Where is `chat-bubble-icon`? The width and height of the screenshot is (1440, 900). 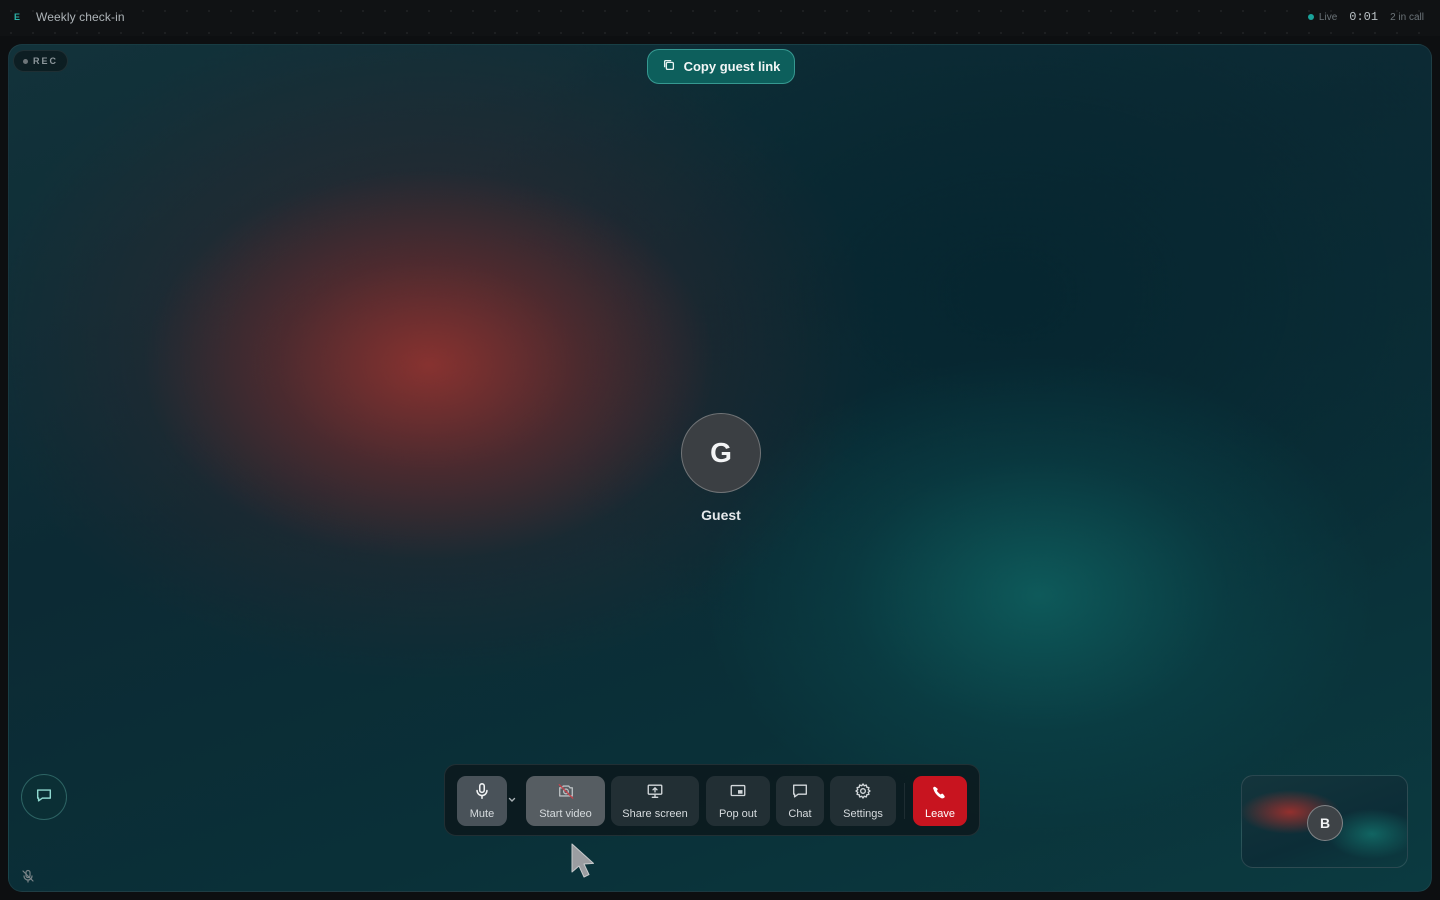
chat-bubble-icon is located at coordinates (44, 797).